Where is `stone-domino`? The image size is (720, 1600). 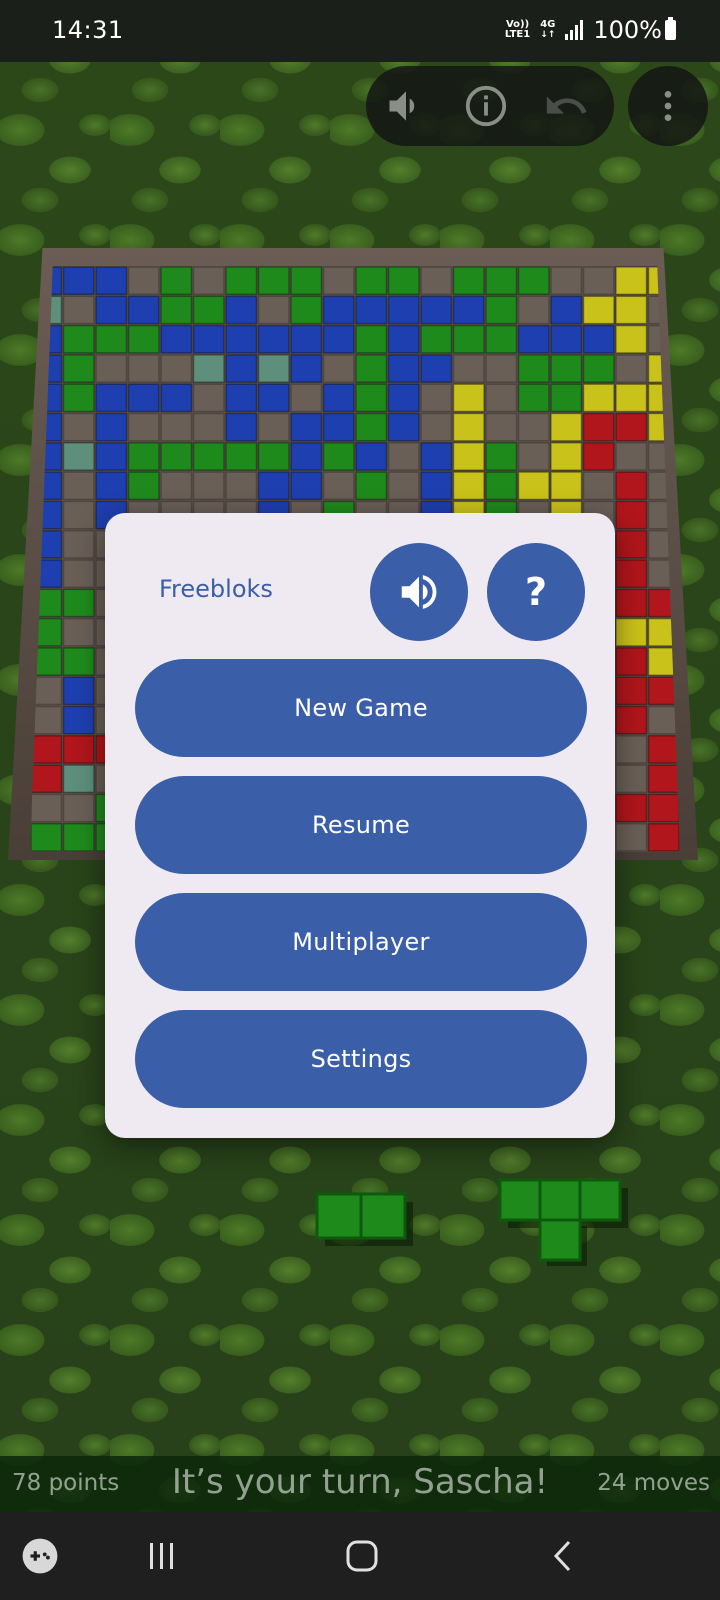 stone-domino is located at coordinates (364, 1219).